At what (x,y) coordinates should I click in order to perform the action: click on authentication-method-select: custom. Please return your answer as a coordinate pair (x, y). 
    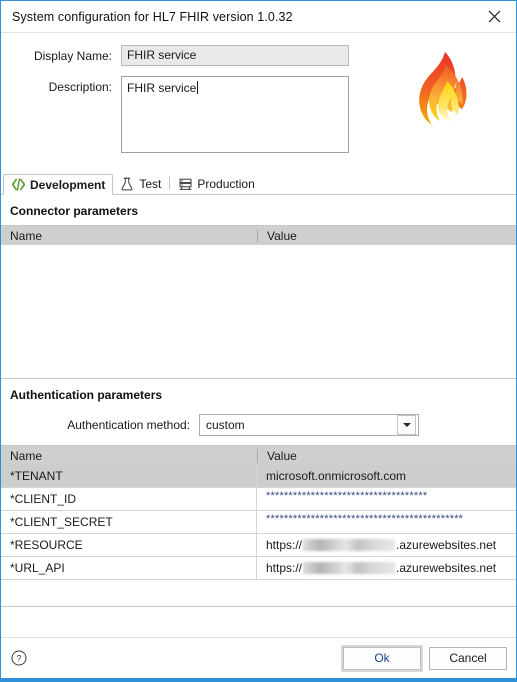
    Looking at the image, I should click on (309, 425).